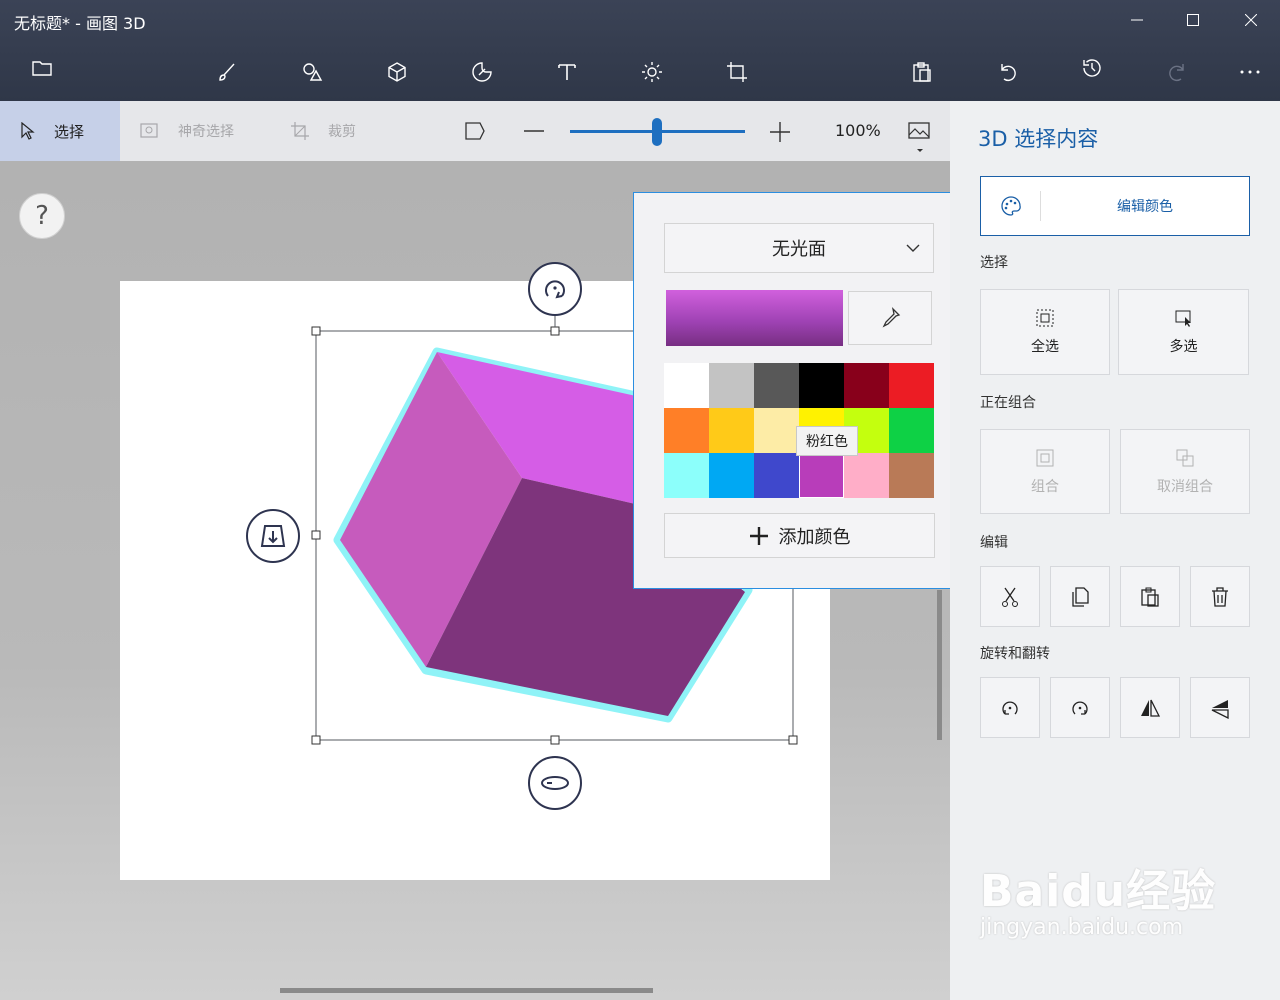 This screenshot has width=1280, height=1000. I want to click on current-color-swatch, so click(754, 318).